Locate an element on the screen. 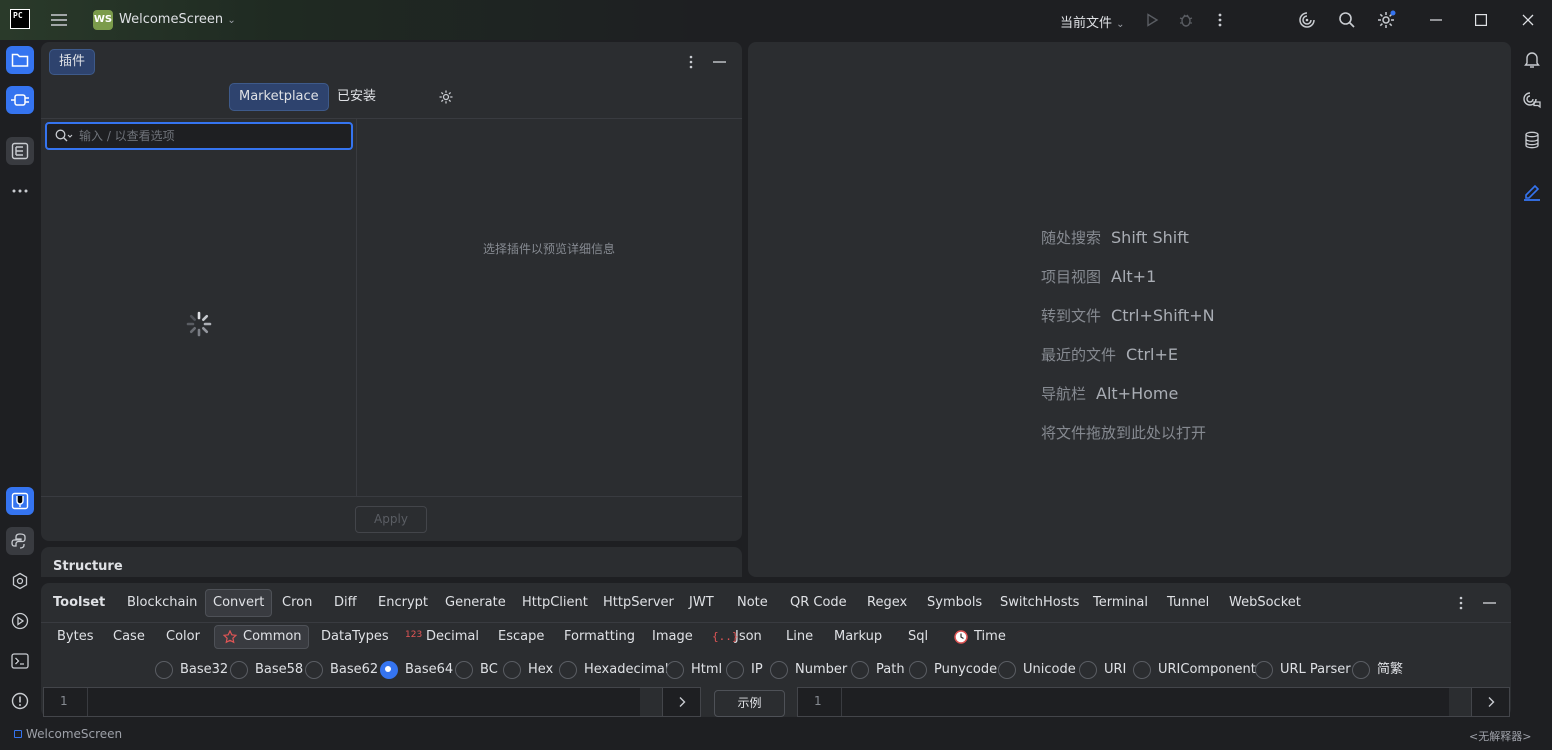 Image resolution: width=1552 pixels, height=750 pixels. minimize-icon is located at coordinates (1436, 20).